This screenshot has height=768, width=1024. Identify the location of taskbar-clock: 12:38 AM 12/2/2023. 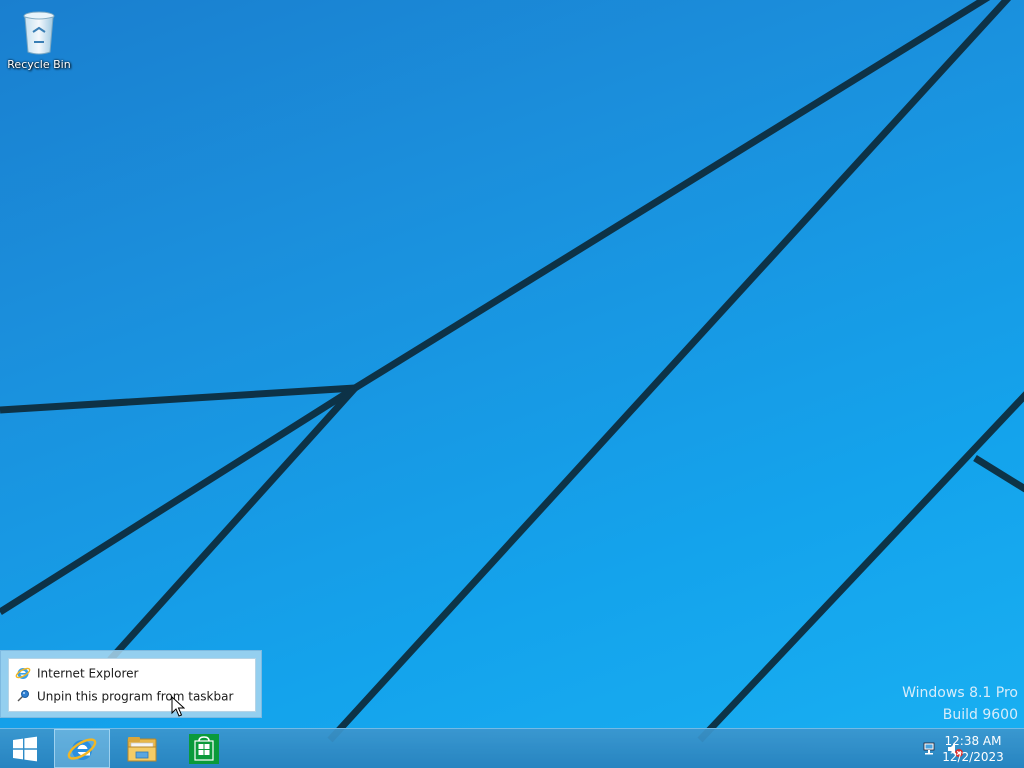
(973, 749).